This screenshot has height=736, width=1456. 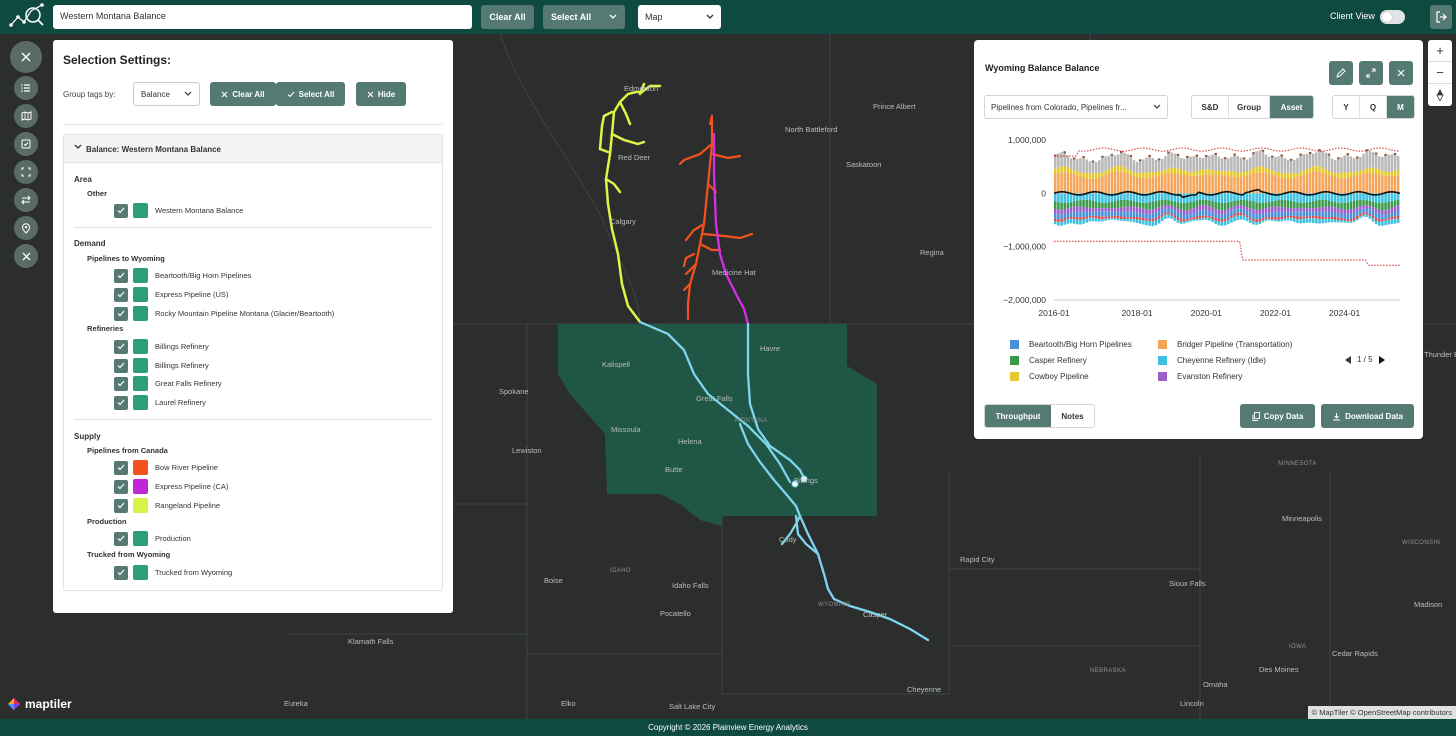 What do you see at coordinates (1049, 376) in the screenshot?
I see `legend-item: Cowboy Pipeline` at bounding box center [1049, 376].